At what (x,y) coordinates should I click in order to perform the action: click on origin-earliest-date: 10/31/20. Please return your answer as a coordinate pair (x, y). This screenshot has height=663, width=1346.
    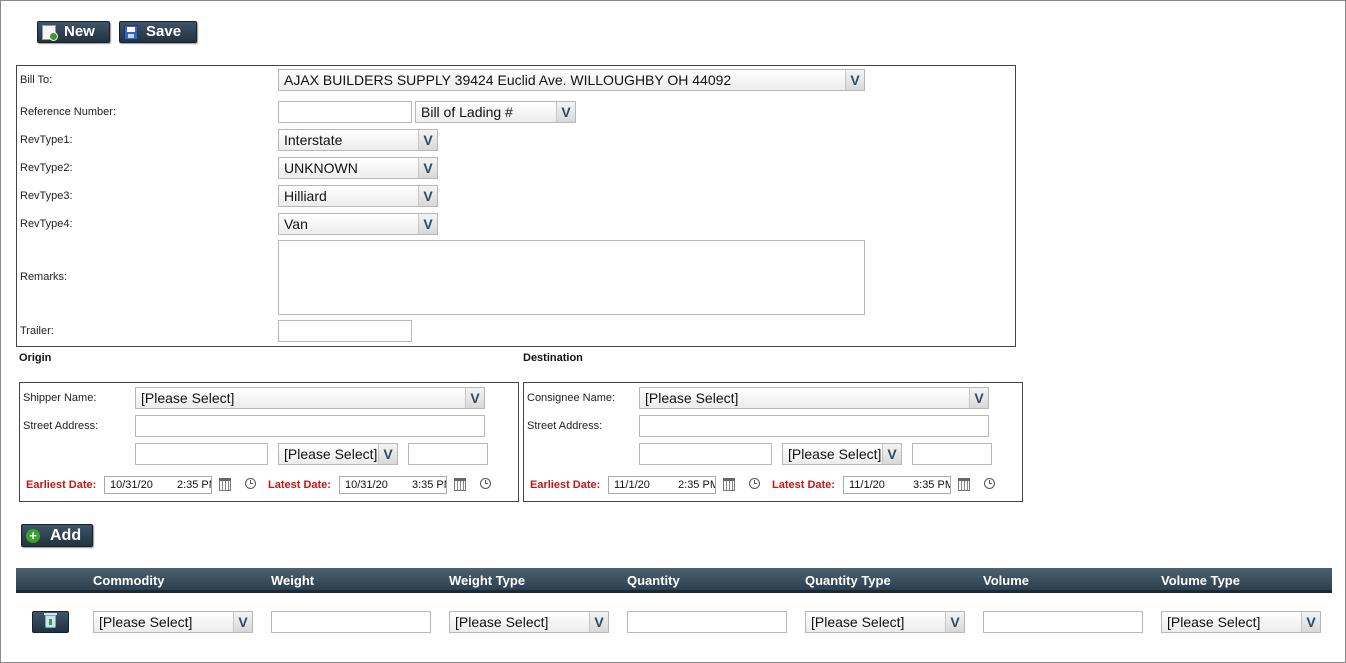
    Looking at the image, I should click on (131, 485).